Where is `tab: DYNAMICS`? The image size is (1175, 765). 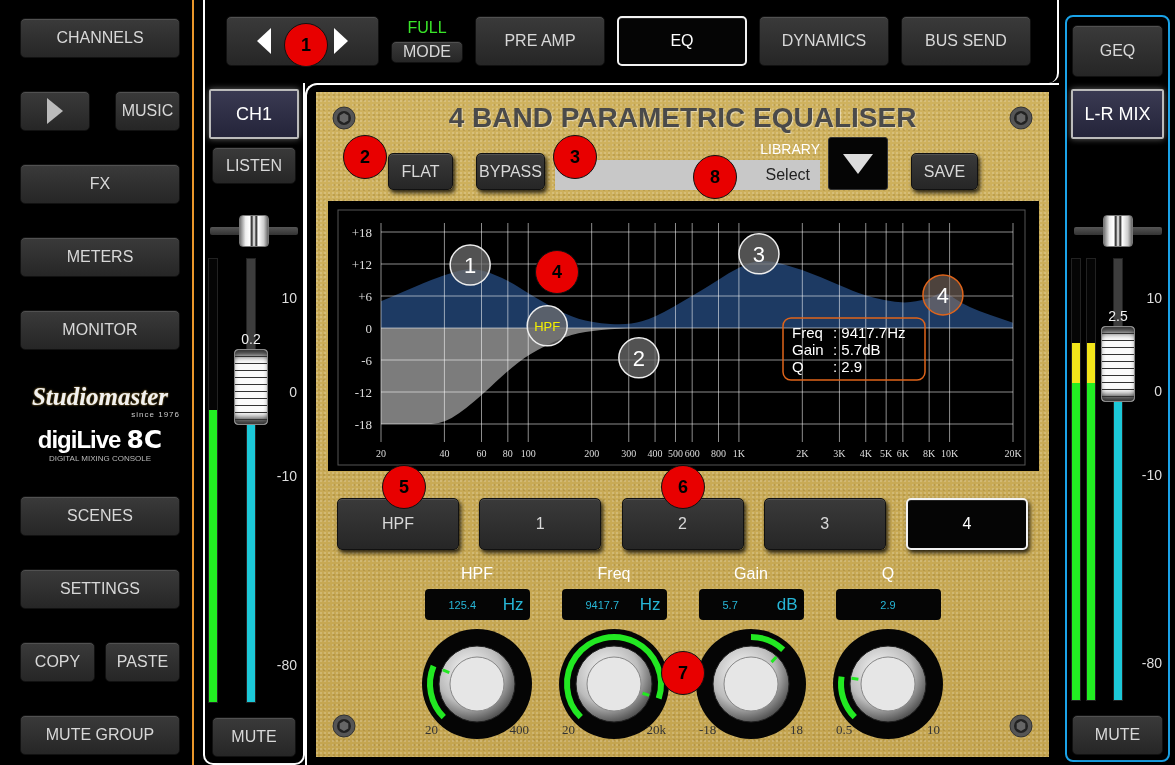 tab: DYNAMICS is located at coordinates (824, 41).